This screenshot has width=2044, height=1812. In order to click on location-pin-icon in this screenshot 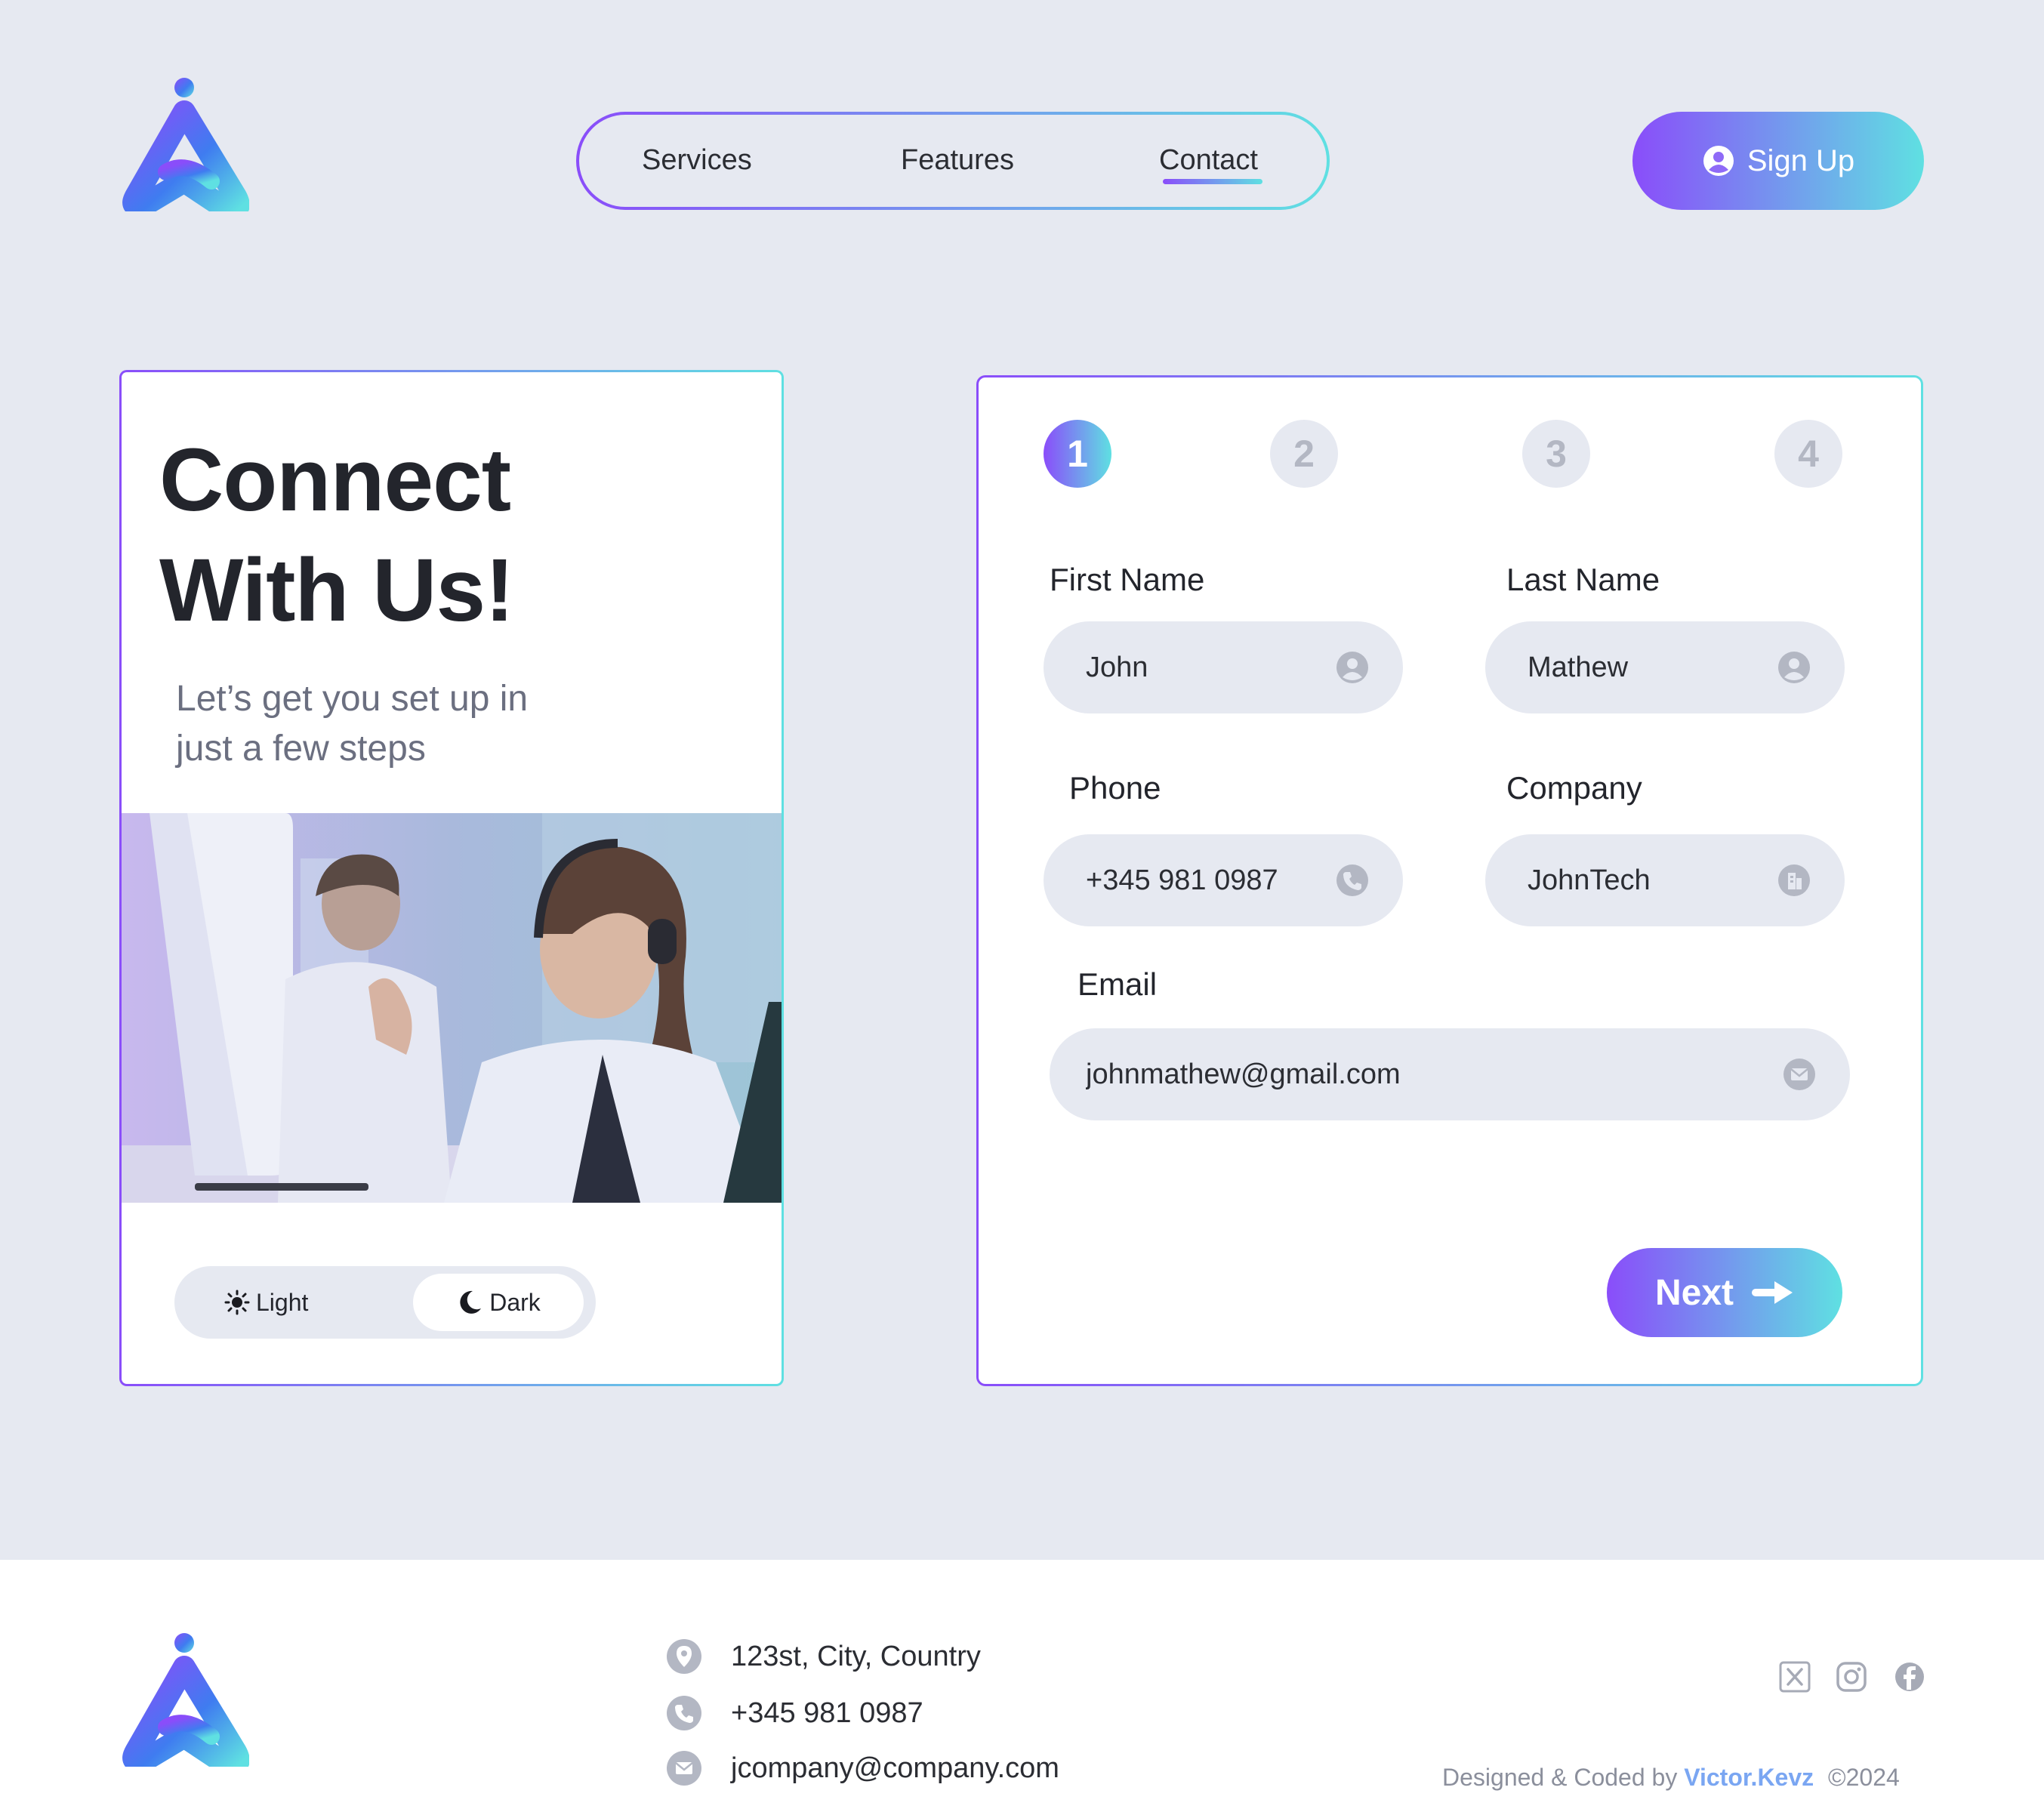, I will do `click(684, 1657)`.